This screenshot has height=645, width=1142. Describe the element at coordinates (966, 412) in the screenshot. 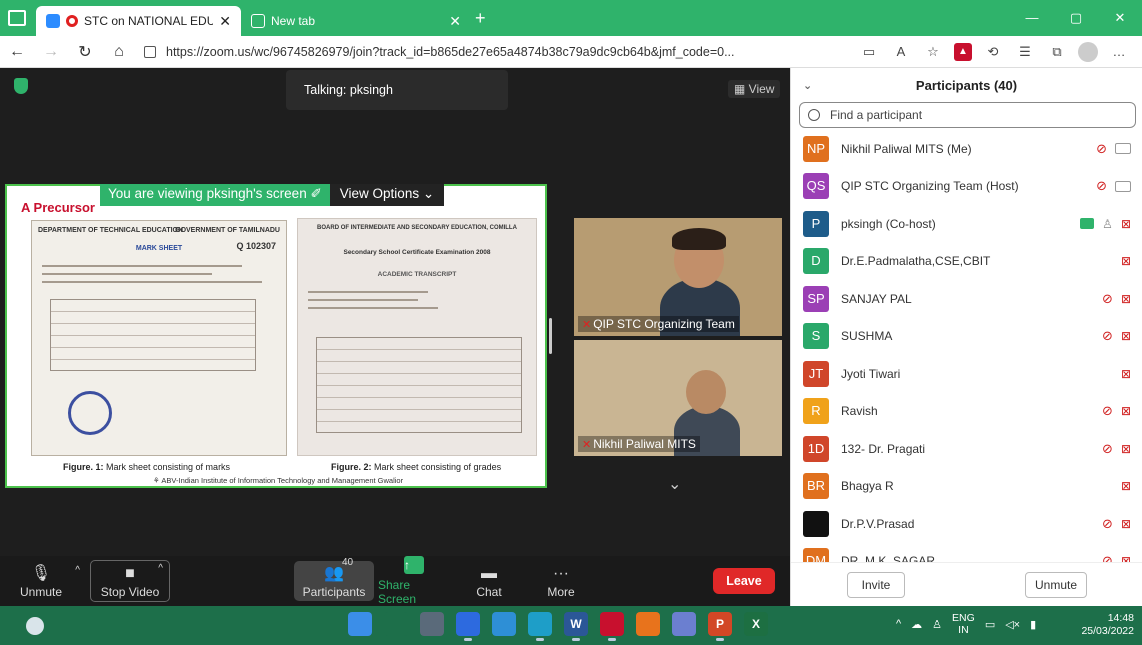

I see `participant-row: R Ravish ⊘ ⊠` at that location.